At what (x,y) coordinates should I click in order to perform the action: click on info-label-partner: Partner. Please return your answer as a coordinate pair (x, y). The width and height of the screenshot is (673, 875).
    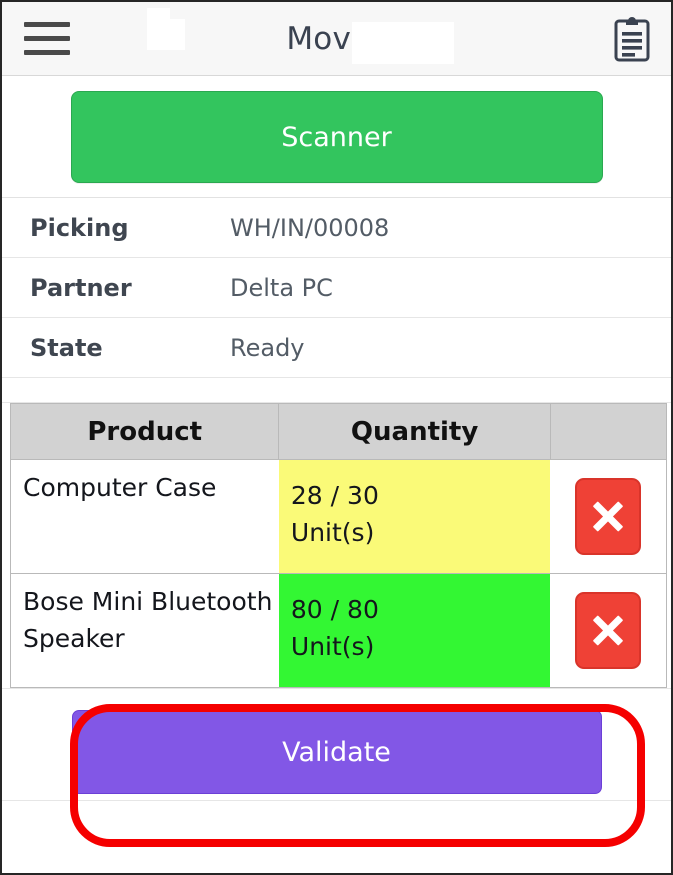
    Looking at the image, I should click on (81, 287).